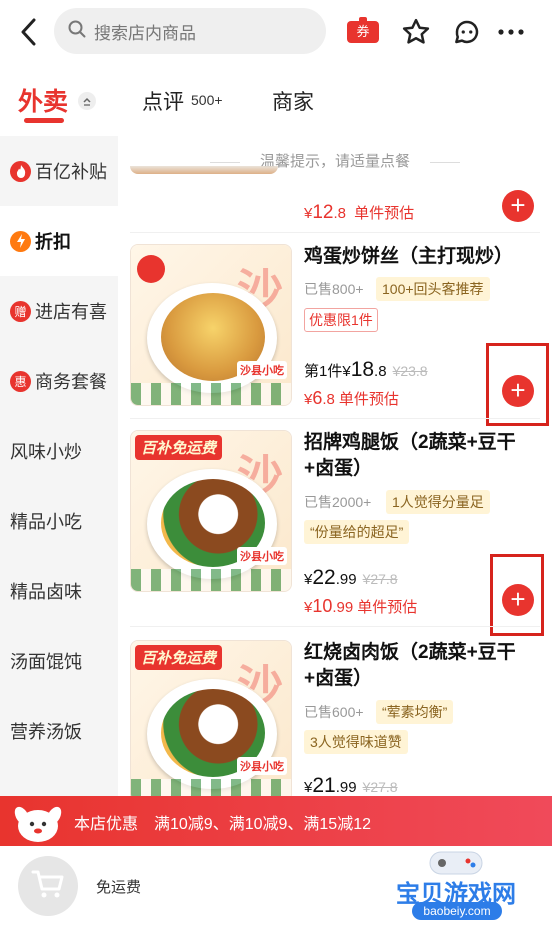  What do you see at coordinates (20, 311) in the screenshot?
I see `gift-icon: 赠` at bounding box center [20, 311].